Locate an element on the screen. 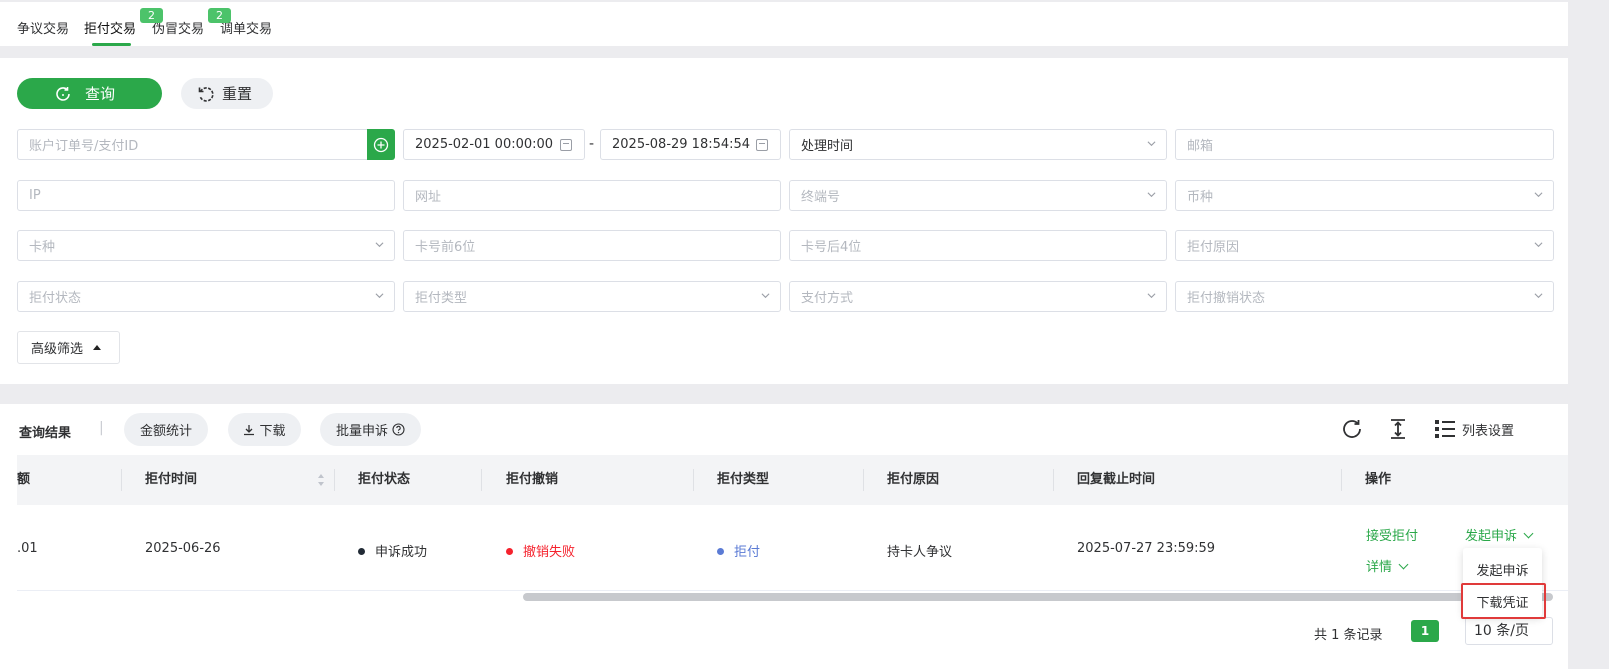  col-revoke: 拒付撤销 is located at coordinates (532, 479).